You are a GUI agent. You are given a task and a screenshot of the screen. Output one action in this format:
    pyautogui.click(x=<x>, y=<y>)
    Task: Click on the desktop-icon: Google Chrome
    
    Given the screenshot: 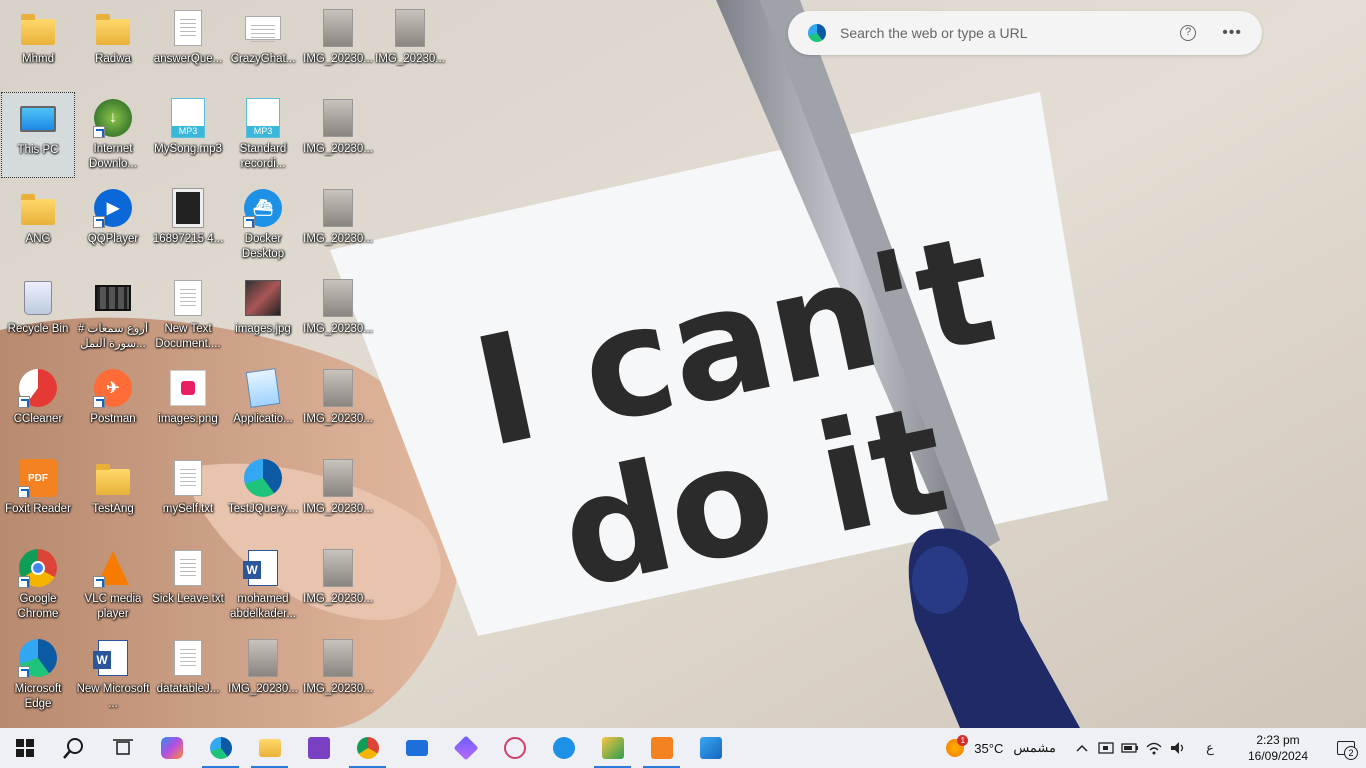 What is the action you would take?
    pyautogui.click(x=38, y=585)
    